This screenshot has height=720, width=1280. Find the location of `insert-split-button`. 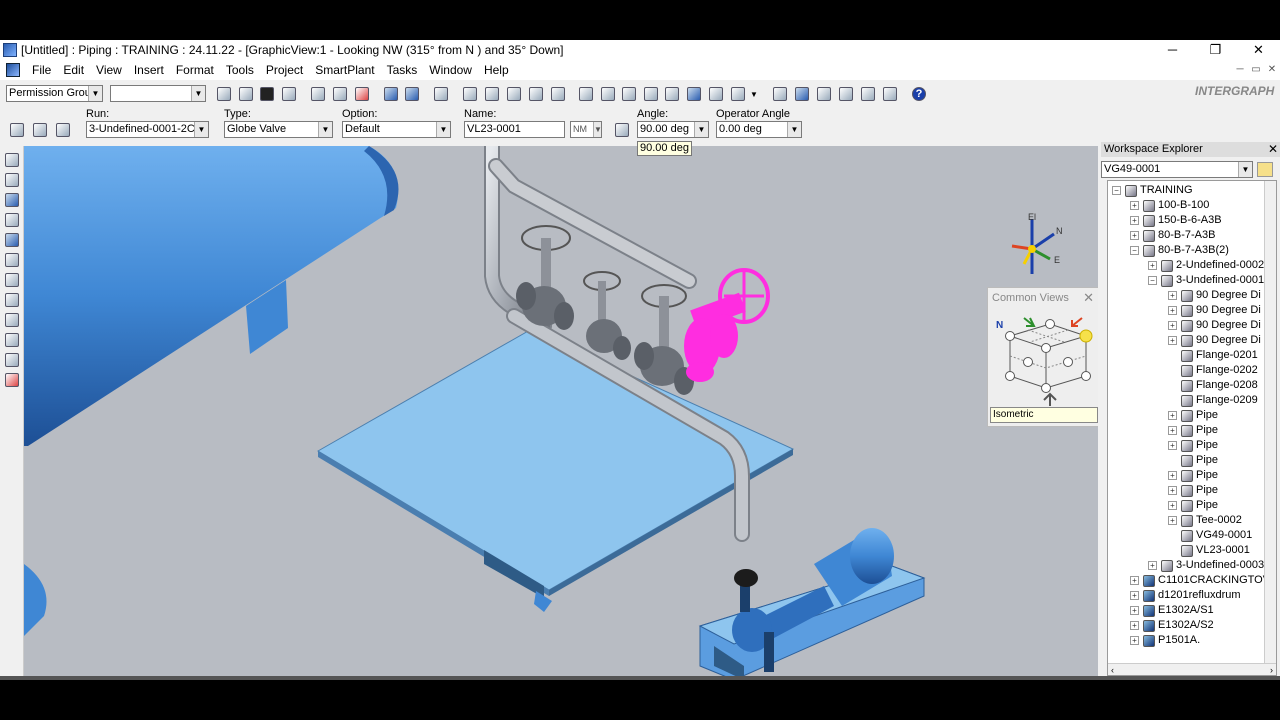

insert-split-button is located at coordinates (12, 280).